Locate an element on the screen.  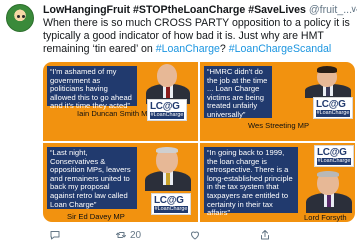
retweet-count: 20 is located at coordinates (136, 235).